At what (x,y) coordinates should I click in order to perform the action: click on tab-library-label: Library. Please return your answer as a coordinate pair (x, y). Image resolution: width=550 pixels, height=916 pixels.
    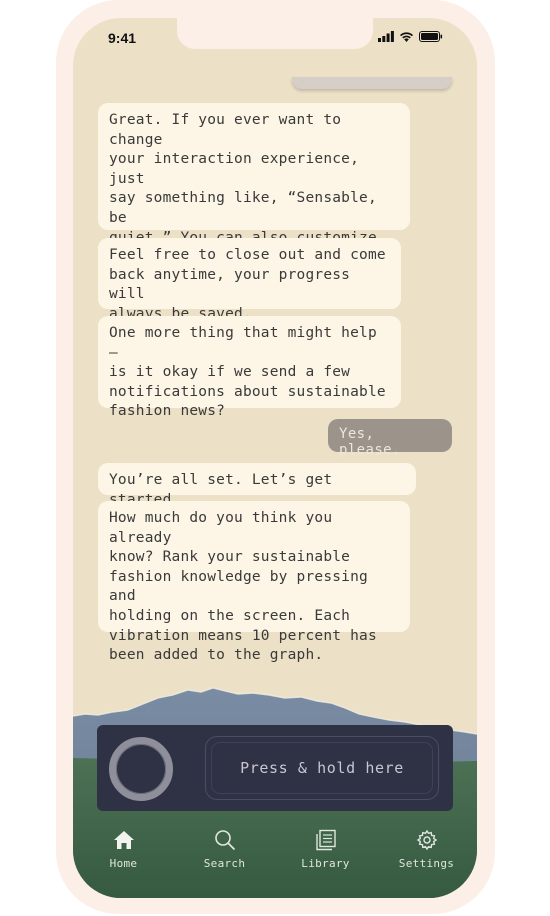
    Looking at the image, I should click on (325, 863).